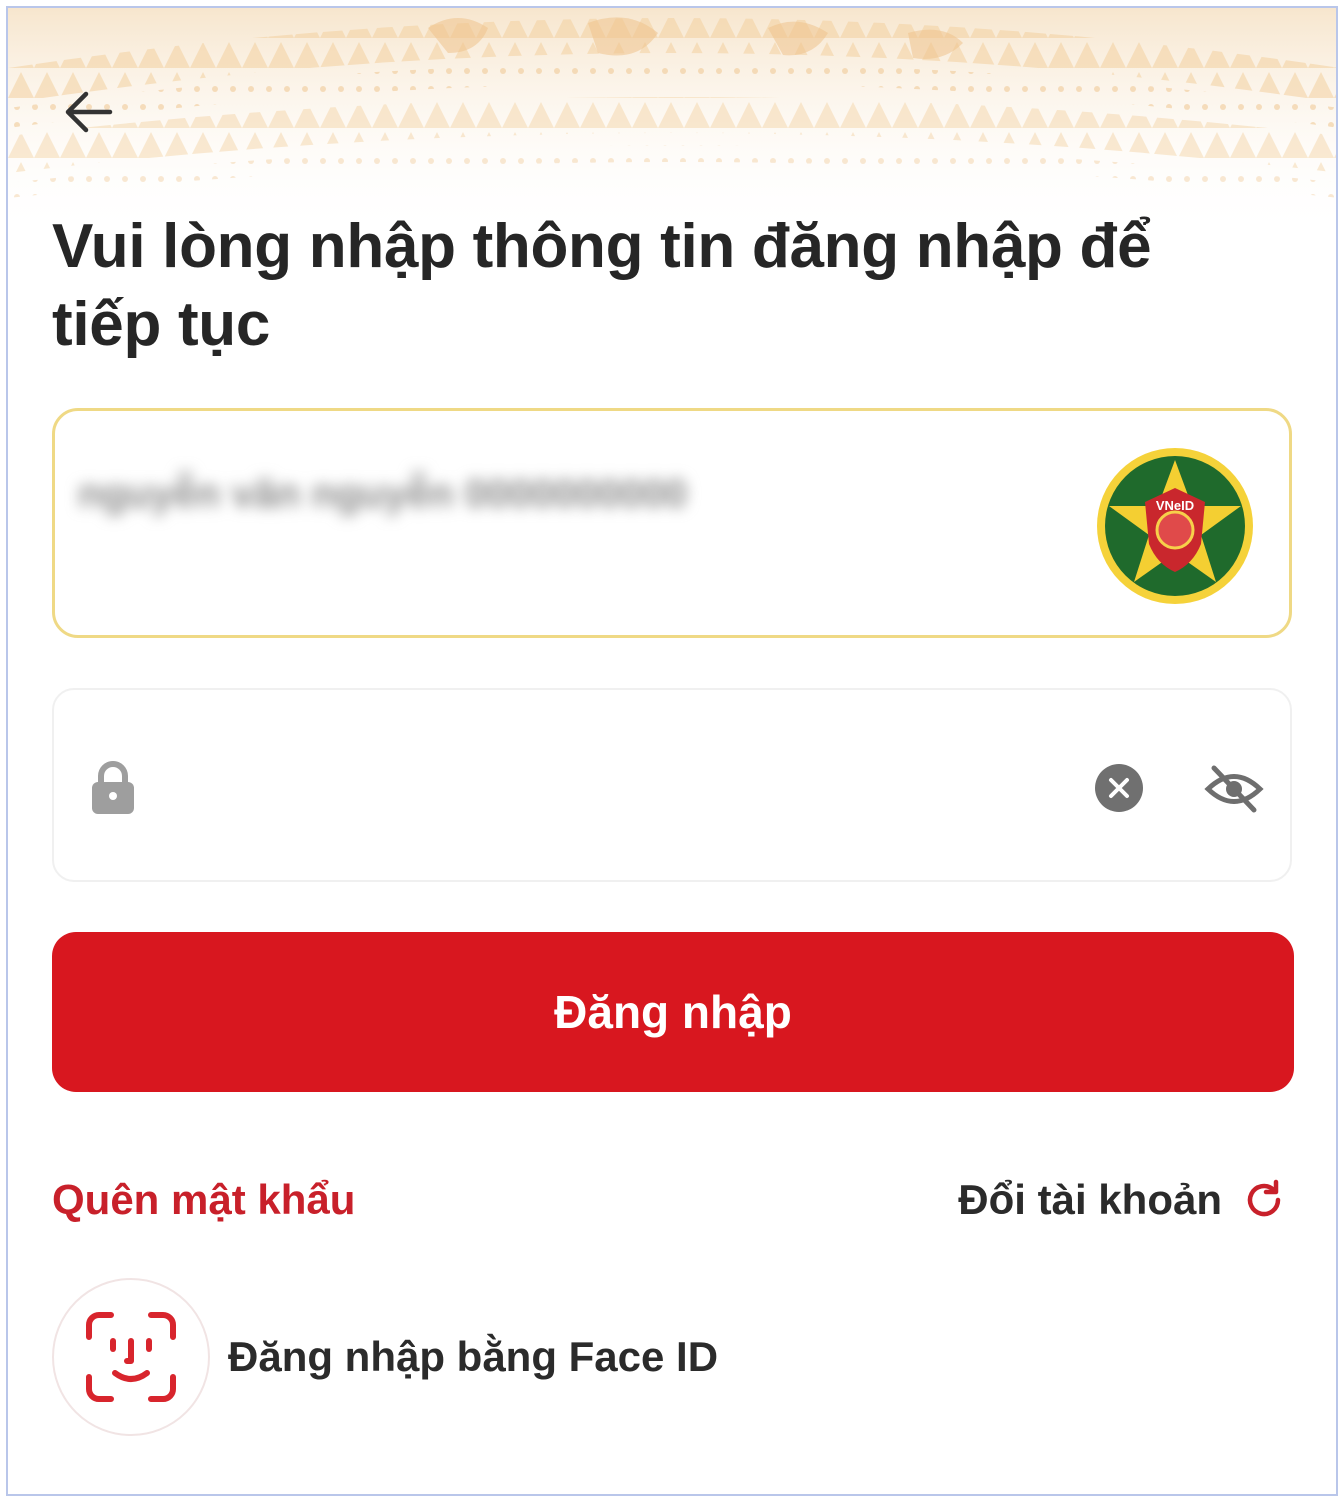 This screenshot has height=1499, width=1344. What do you see at coordinates (473, 1356) in the screenshot?
I see `faceid-label: Đăng nhập bằng Face ID` at bounding box center [473, 1356].